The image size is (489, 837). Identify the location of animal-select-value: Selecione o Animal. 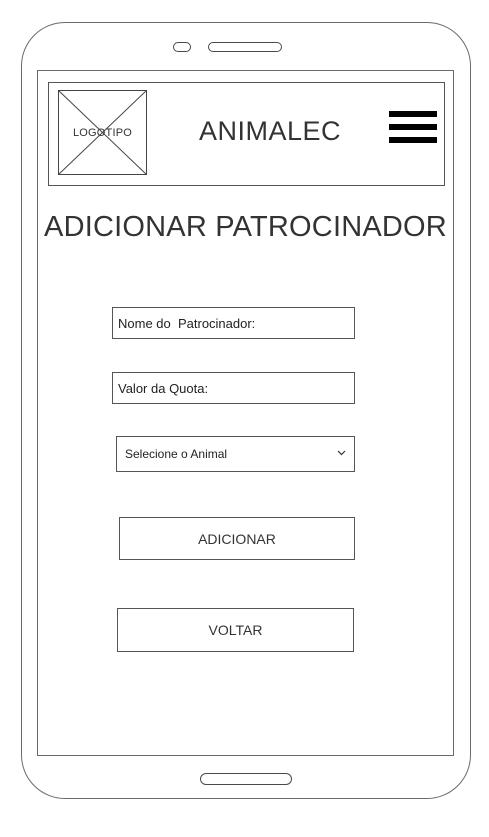
(176, 454).